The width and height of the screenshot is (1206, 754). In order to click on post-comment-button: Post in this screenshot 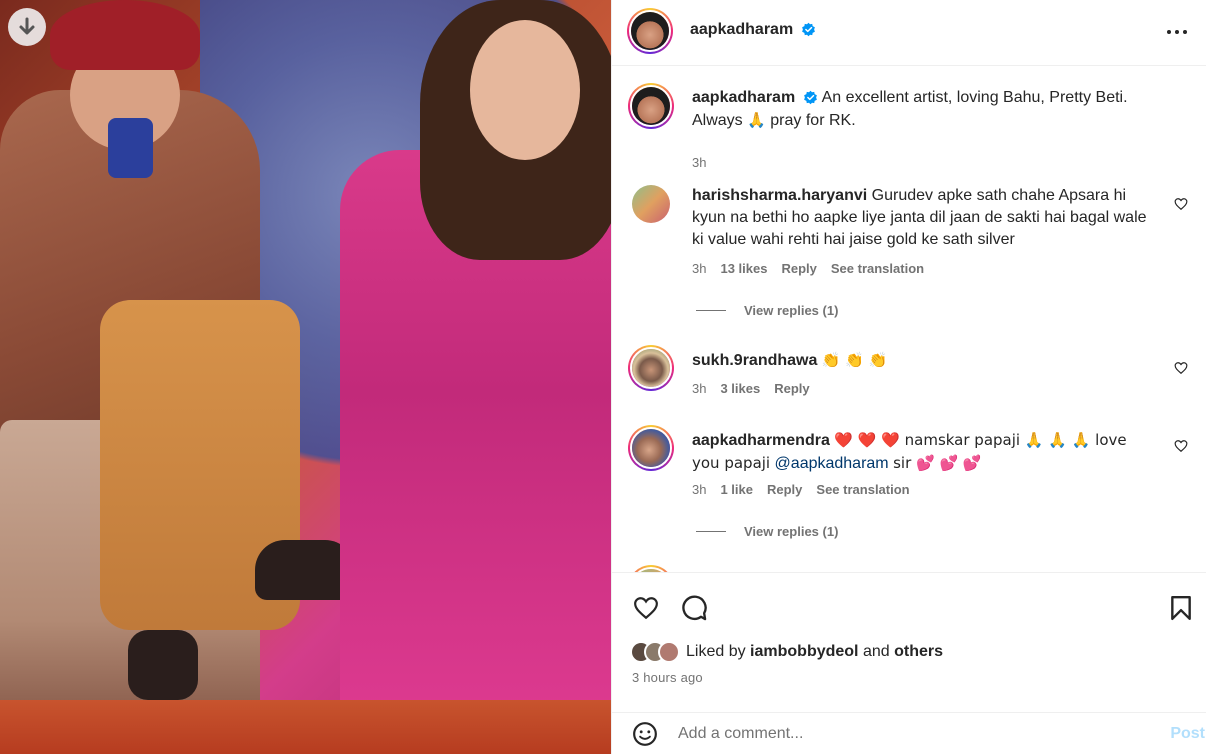, I will do `click(1187, 734)`.